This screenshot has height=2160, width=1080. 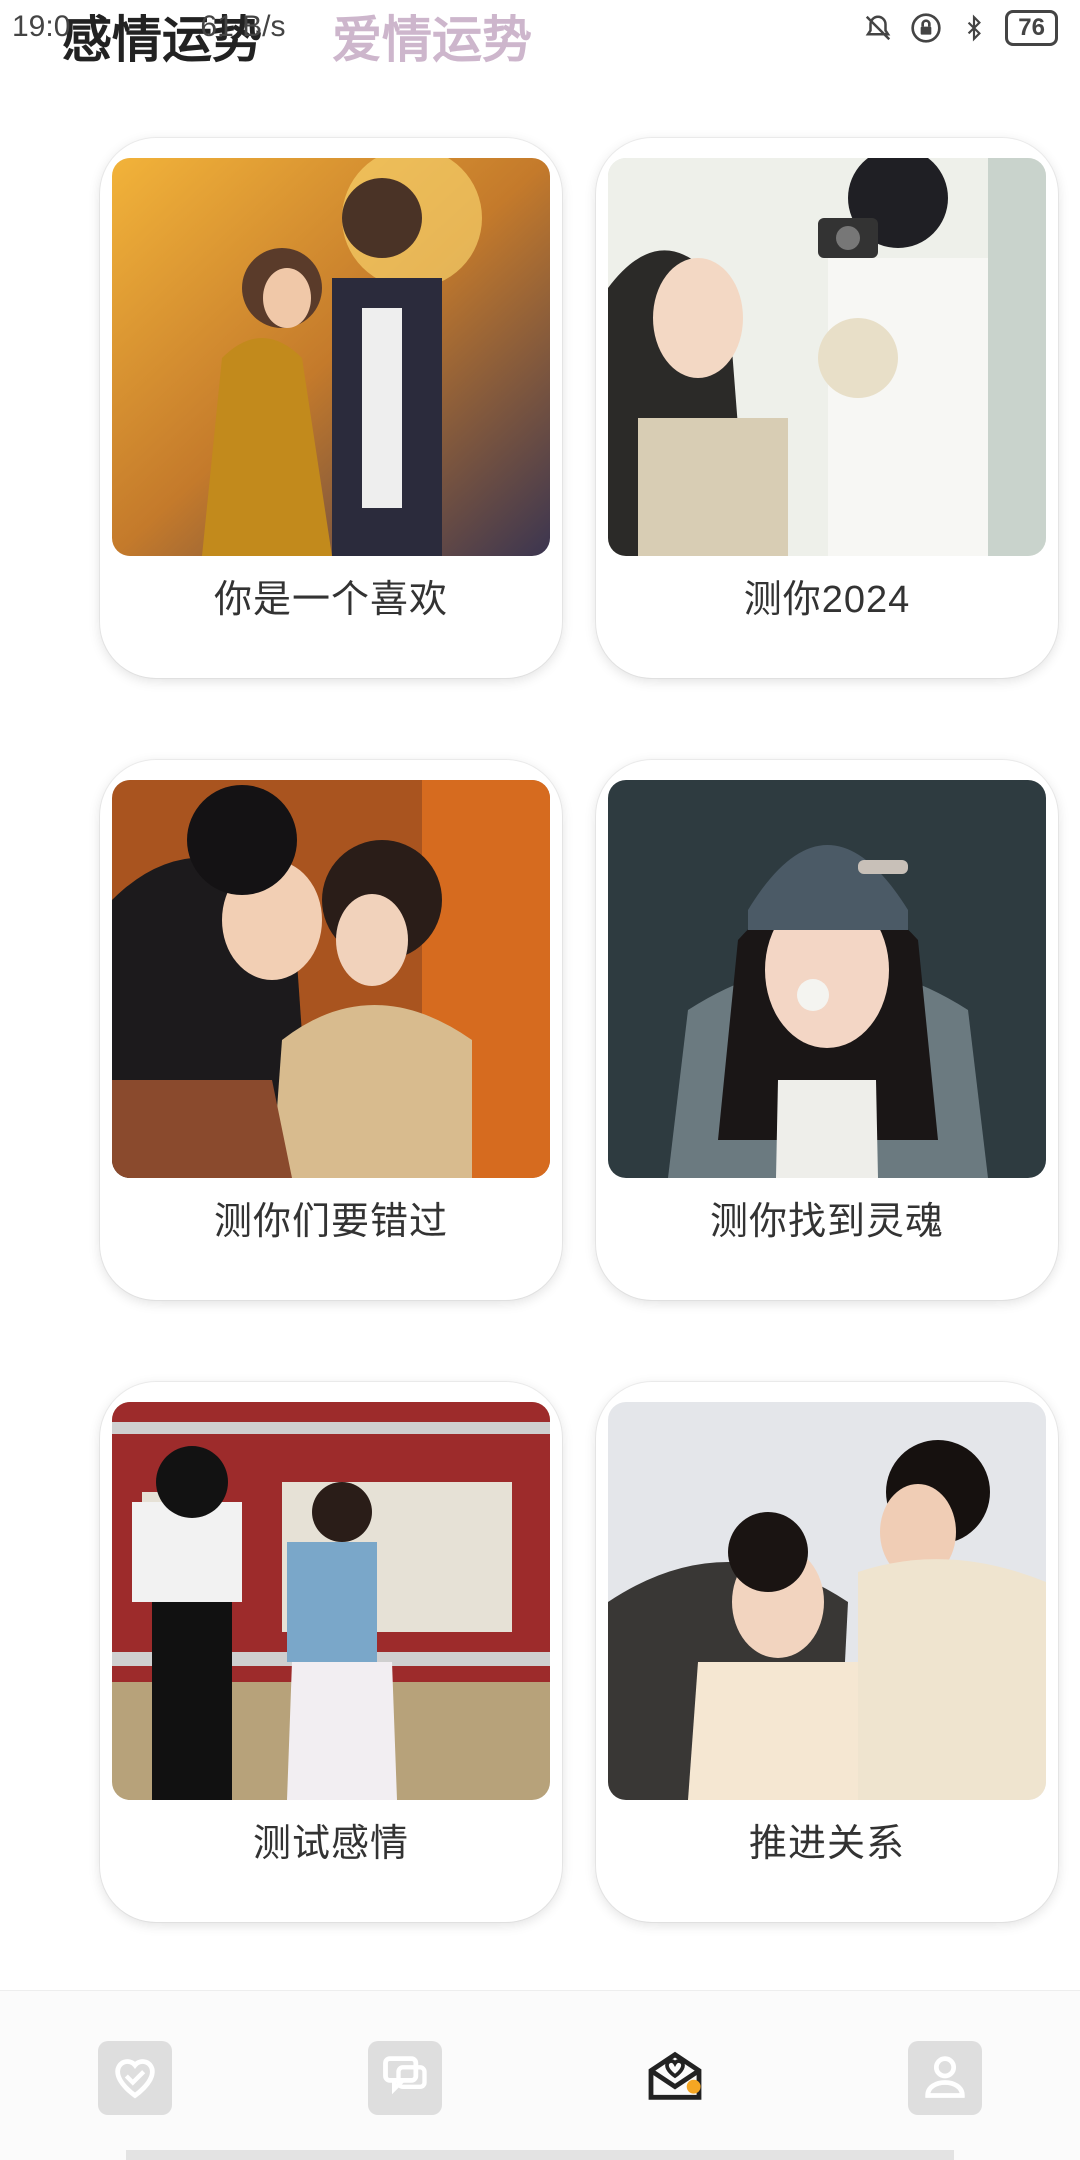 What do you see at coordinates (926, 28) in the screenshot?
I see `vpn-lock-icon` at bounding box center [926, 28].